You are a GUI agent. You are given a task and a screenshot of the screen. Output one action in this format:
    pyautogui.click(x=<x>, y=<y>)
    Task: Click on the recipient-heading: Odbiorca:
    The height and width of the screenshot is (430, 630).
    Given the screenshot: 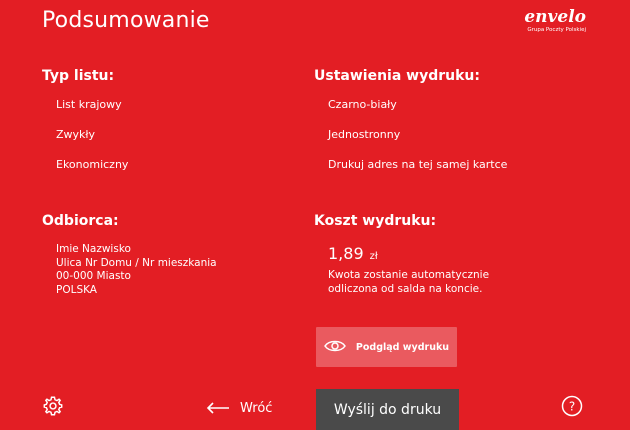 What is the action you would take?
    pyautogui.click(x=80, y=221)
    